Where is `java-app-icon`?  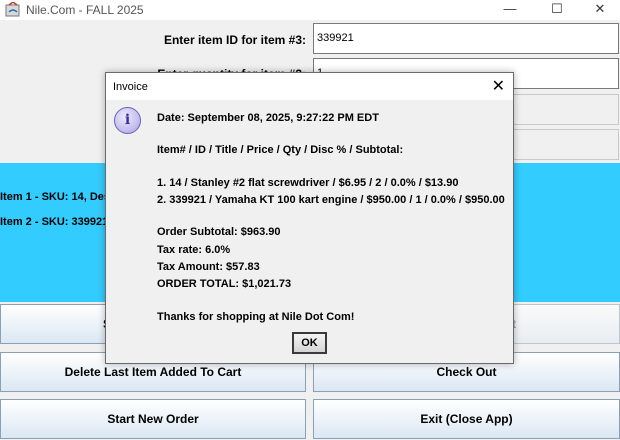
java-app-icon is located at coordinates (12, 9).